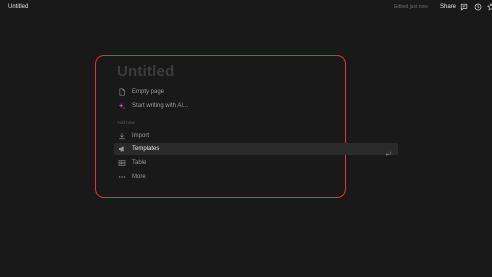  I want to click on ellipsis-icon, so click(121, 176).